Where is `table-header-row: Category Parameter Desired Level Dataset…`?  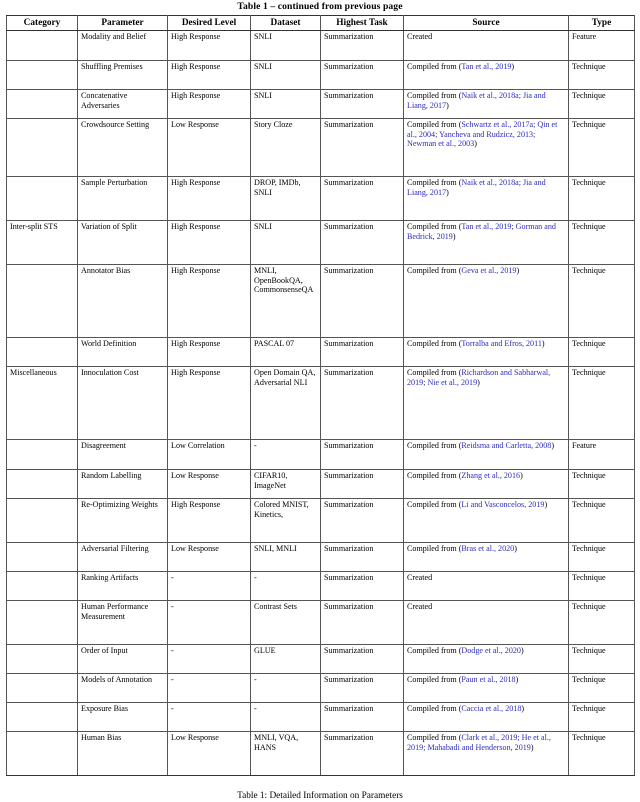
table-header-row: Category Parameter Desired Level Dataset… is located at coordinates (320, 23).